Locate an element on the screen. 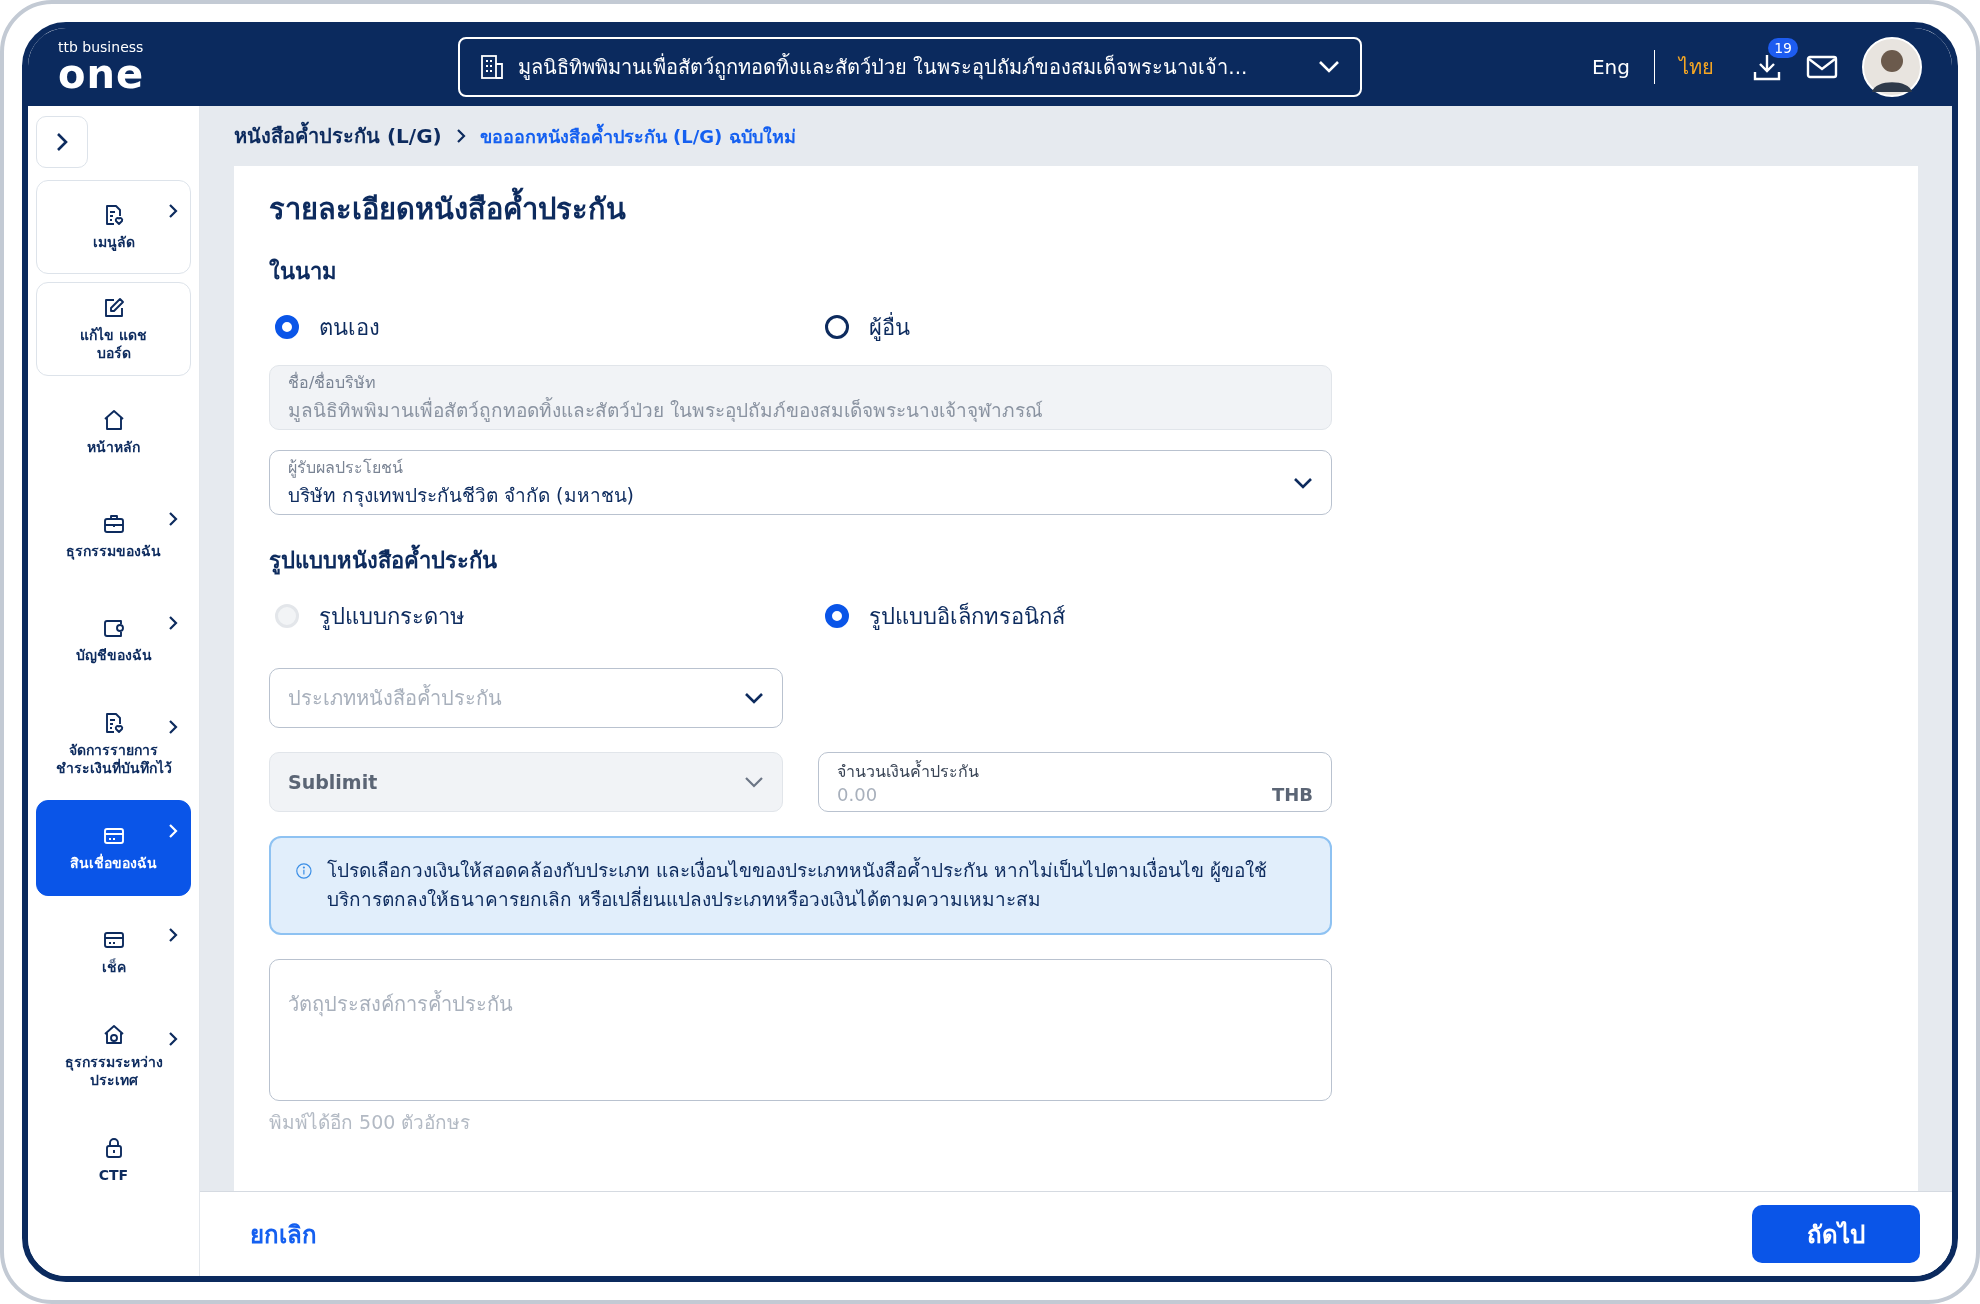 The width and height of the screenshot is (1980, 1304). sidebar-item: จัดการรายการชำระเงินที่บันทึกไว้ is located at coordinates (113, 744).